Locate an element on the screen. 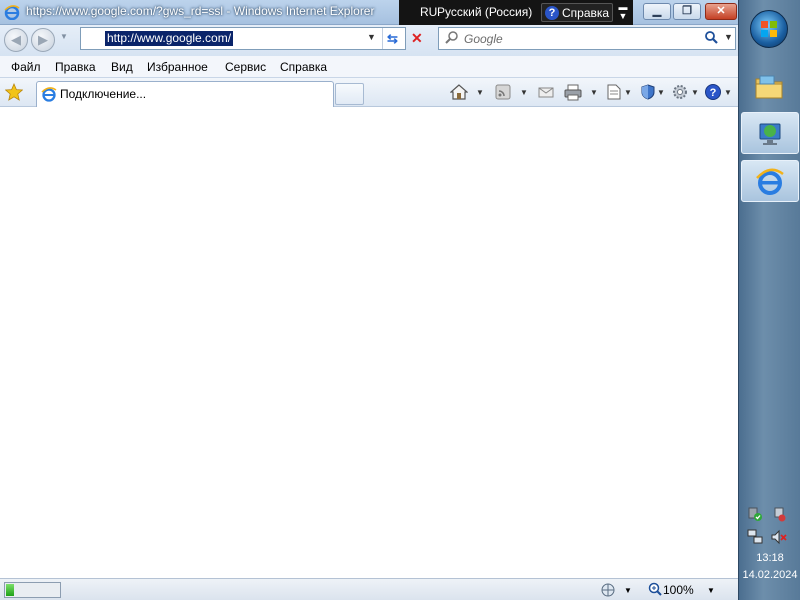  page-icon is located at coordinates (614, 92).